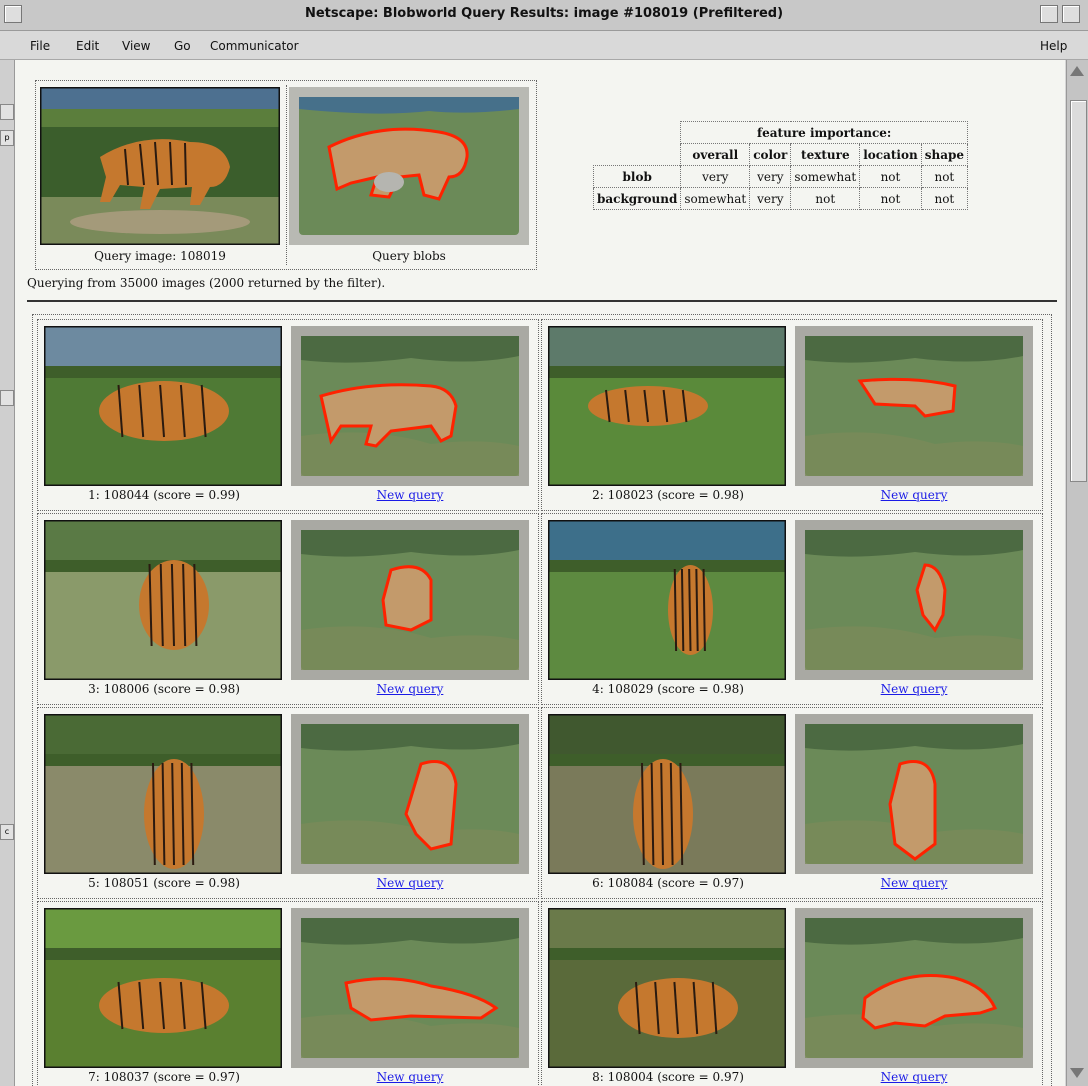 The image size is (1088, 1086). Describe the element at coordinates (825, 154) in the screenshot. I see `column-header: texture` at that location.